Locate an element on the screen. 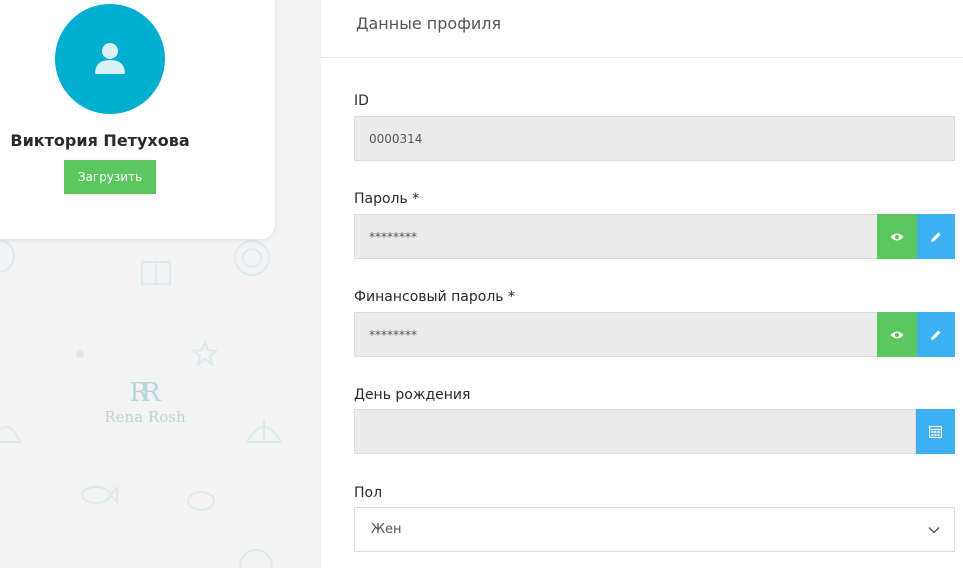 The width and height of the screenshot is (963, 568). gift-decoration is located at coordinates (156, 273).